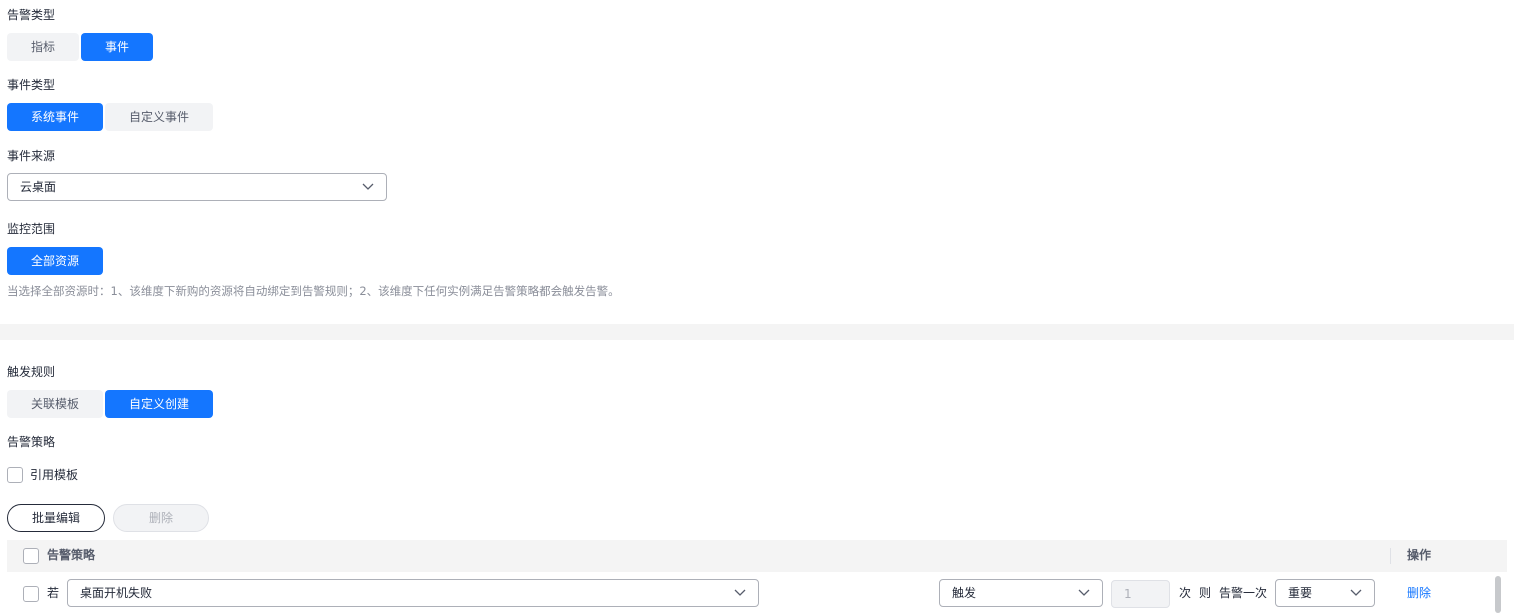 The image size is (1514, 613). What do you see at coordinates (159, 404) in the screenshot?
I see `trigger-rule-option-custom: 自定义创建` at bounding box center [159, 404].